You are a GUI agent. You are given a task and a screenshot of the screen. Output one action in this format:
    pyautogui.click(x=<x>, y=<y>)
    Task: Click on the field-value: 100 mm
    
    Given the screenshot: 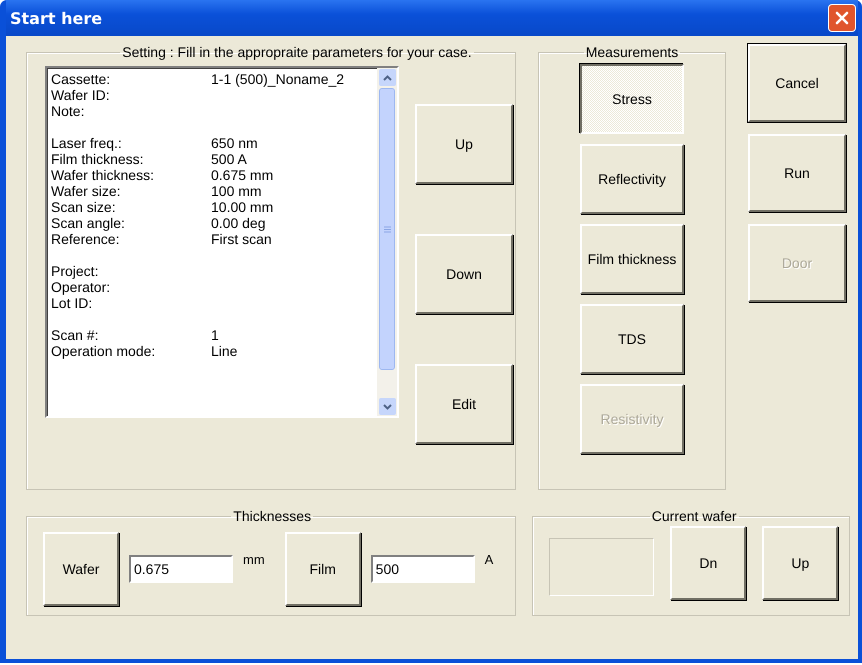 What is the action you would take?
    pyautogui.click(x=236, y=191)
    